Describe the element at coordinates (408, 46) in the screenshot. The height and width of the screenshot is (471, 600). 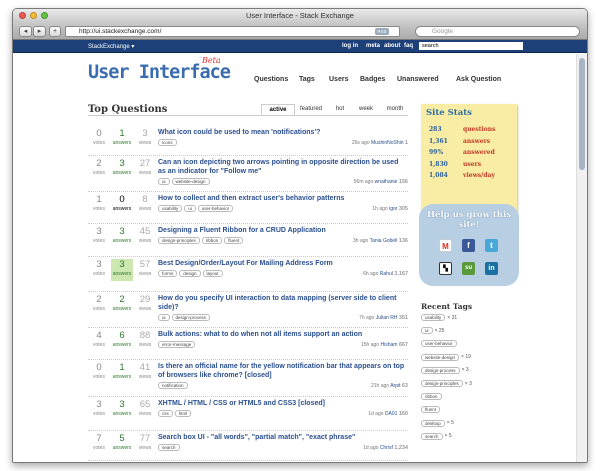
I see `faq-link: faq` at that location.